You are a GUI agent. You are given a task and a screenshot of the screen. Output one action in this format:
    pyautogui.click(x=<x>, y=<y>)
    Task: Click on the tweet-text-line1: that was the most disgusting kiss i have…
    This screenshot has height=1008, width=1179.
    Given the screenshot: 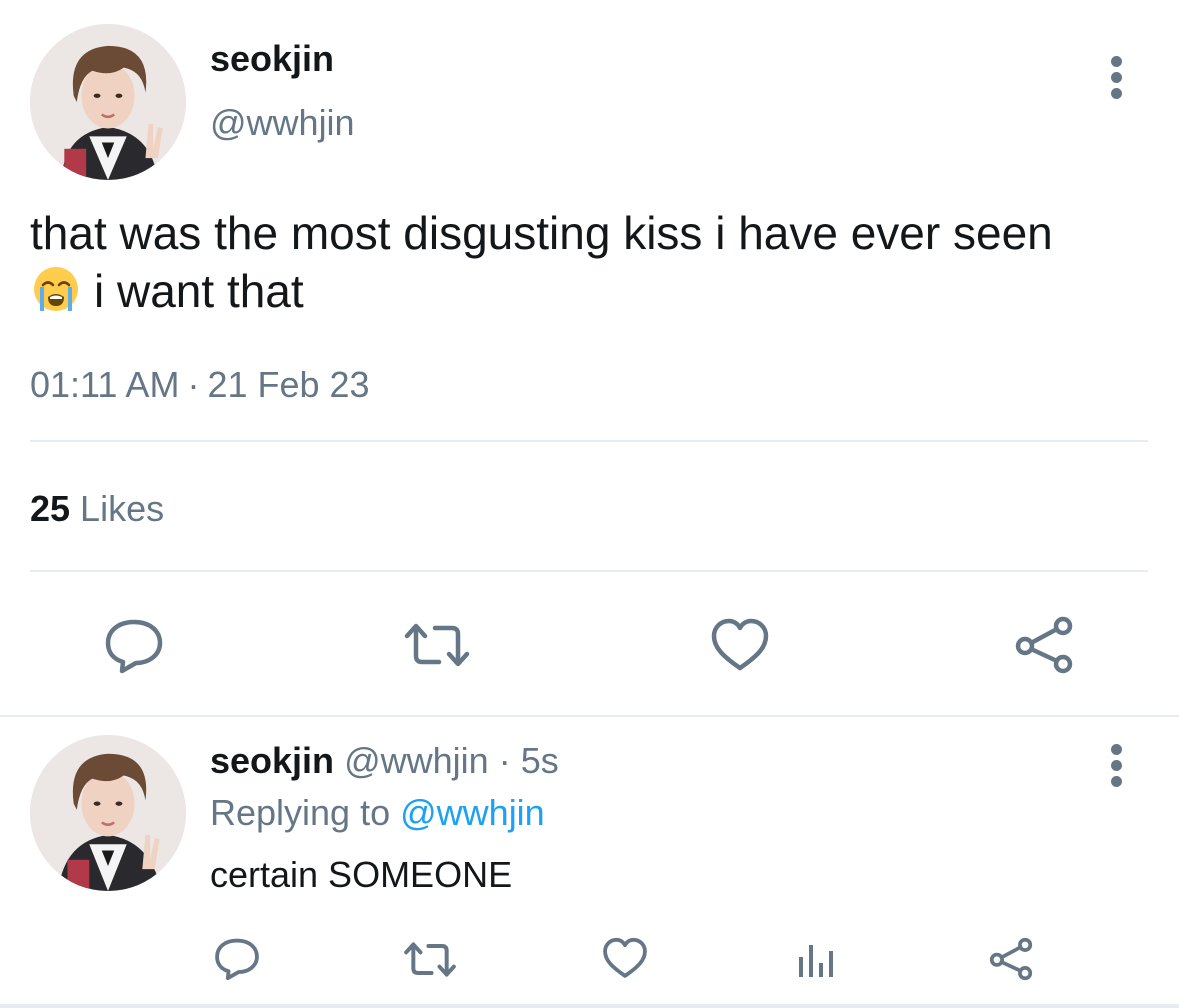 What is the action you would take?
    pyautogui.click(x=541, y=233)
    